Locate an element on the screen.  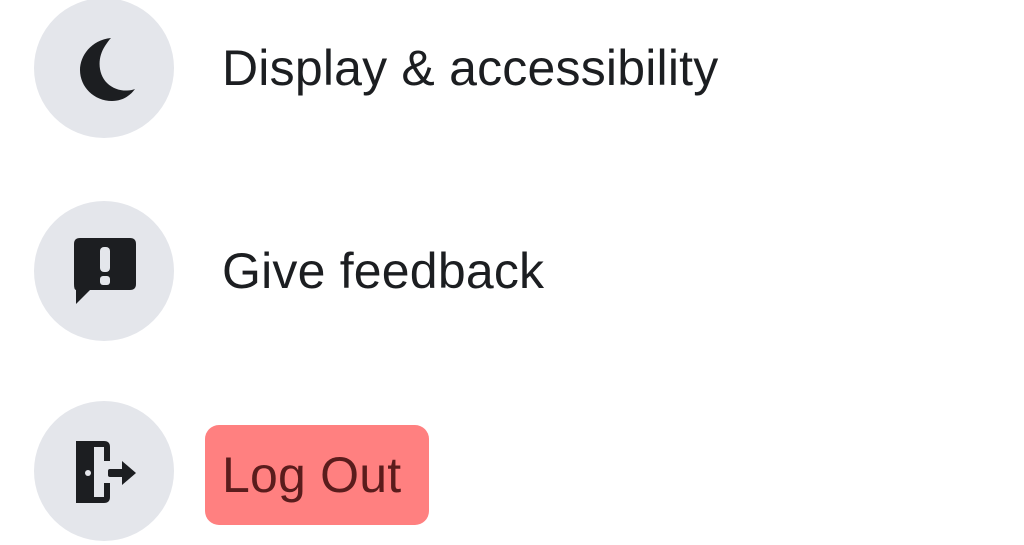
menu-item-label: Give feedback is located at coordinates (383, 271).